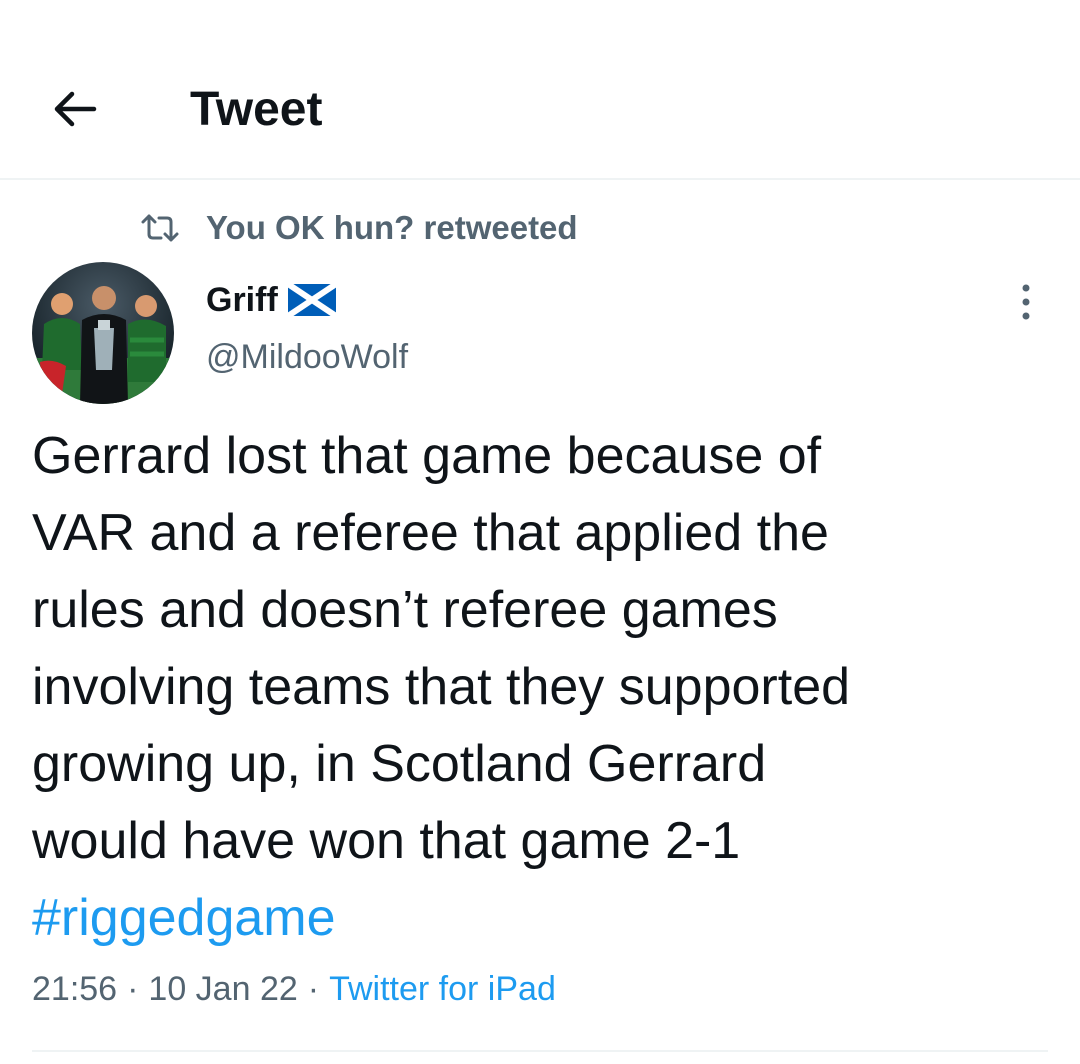 This screenshot has height=1064, width=1080. Describe the element at coordinates (307, 357) in the screenshot. I see `author-handle: @MildooWolf` at that location.